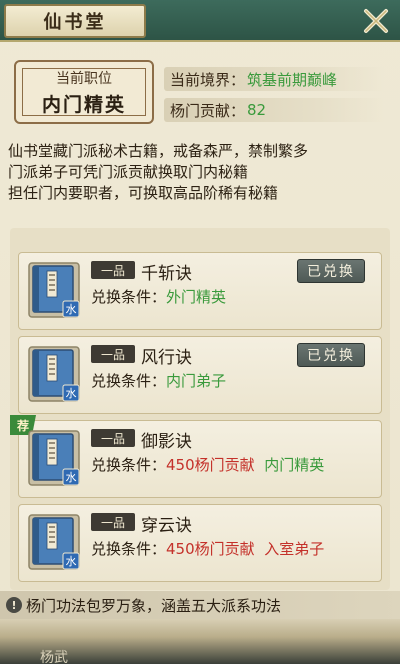  I want to click on description-line: 门派弟子可凭门派贡献换取门内秘籍, so click(128, 172).